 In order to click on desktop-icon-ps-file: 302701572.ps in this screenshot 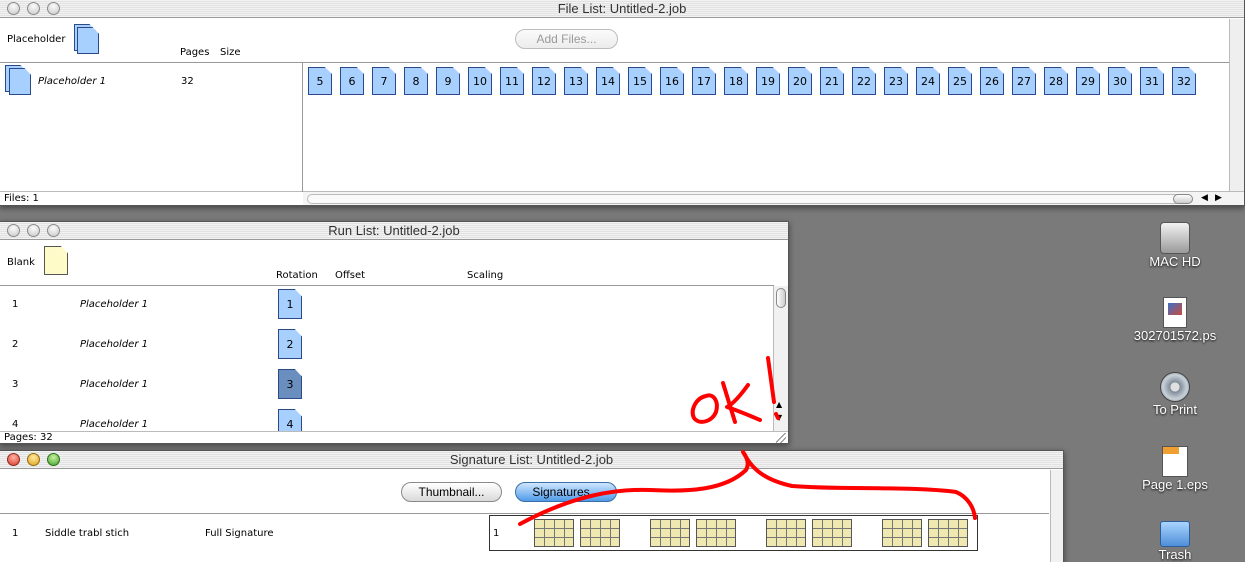, I will do `click(1175, 320)`.